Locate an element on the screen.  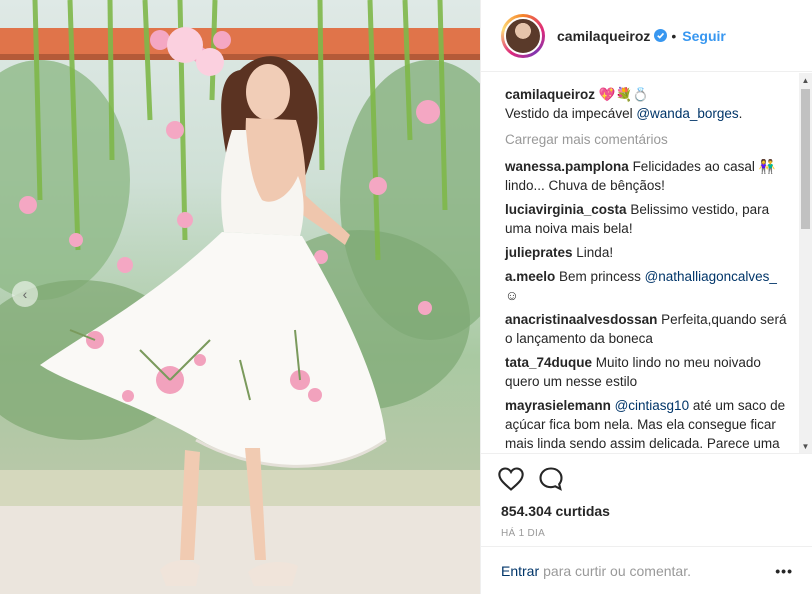
follow-button: Seguir is located at coordinates (704, 36).